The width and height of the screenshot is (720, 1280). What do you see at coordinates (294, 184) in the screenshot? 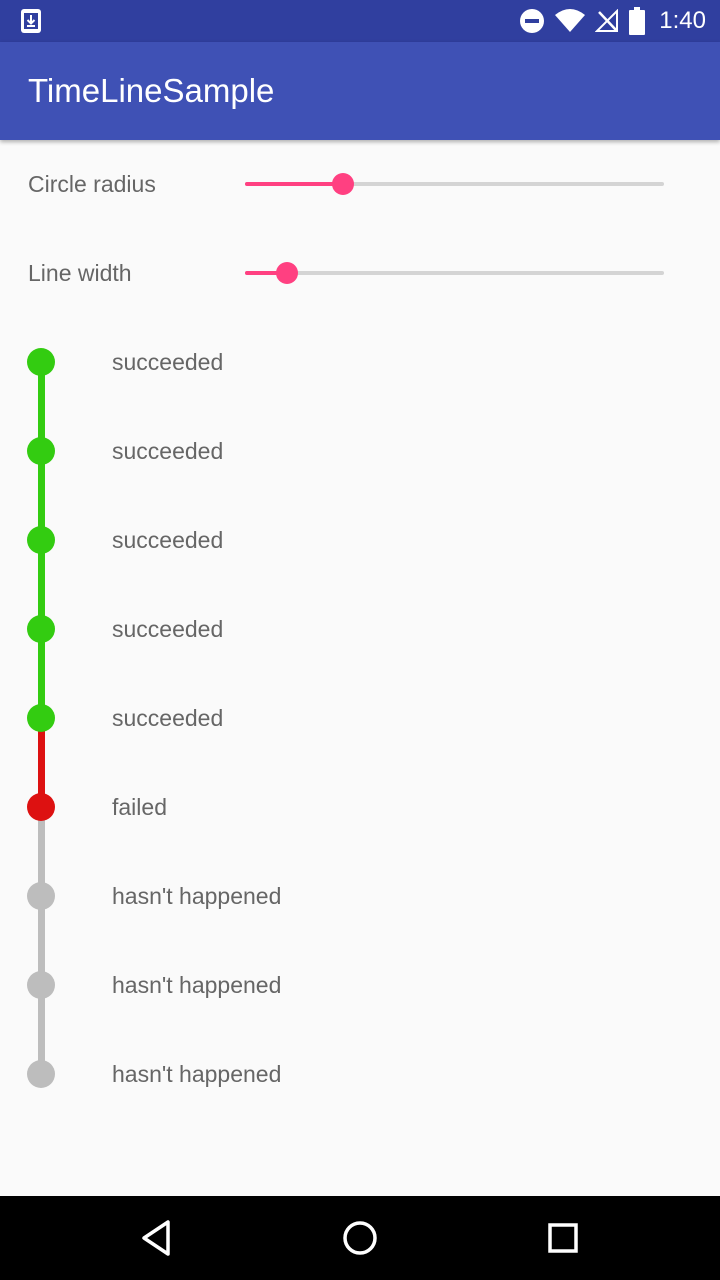
I see `circle-radius-slider-fill` at bounding box center [294, 184].